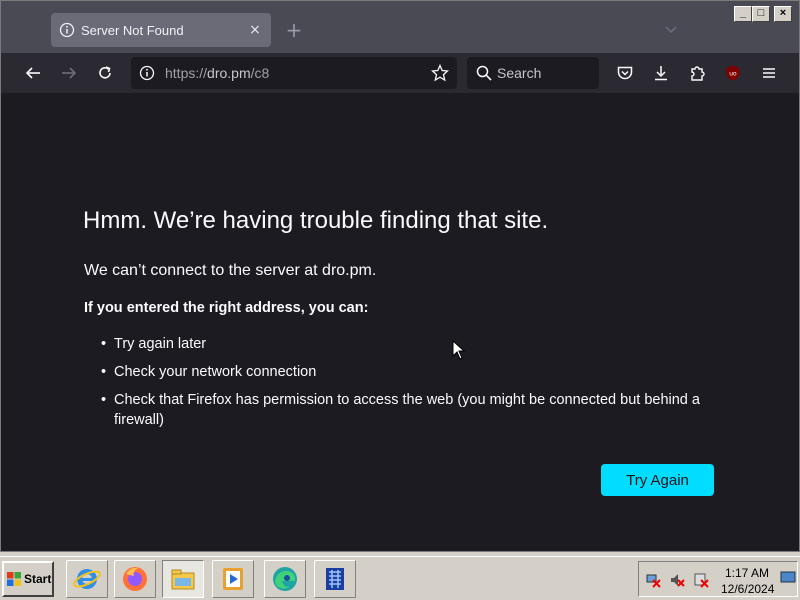 The image size is (800, 600). I want to click on close-button: ×, so click(783, 14).